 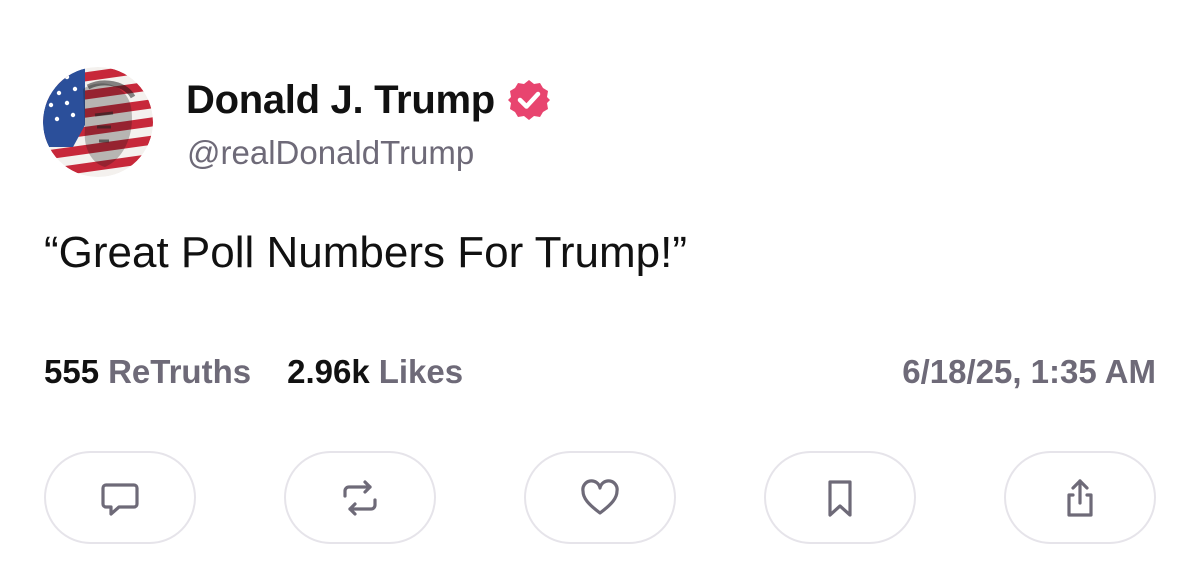 I want to click on comment-icon, so click(x=120, y=499).